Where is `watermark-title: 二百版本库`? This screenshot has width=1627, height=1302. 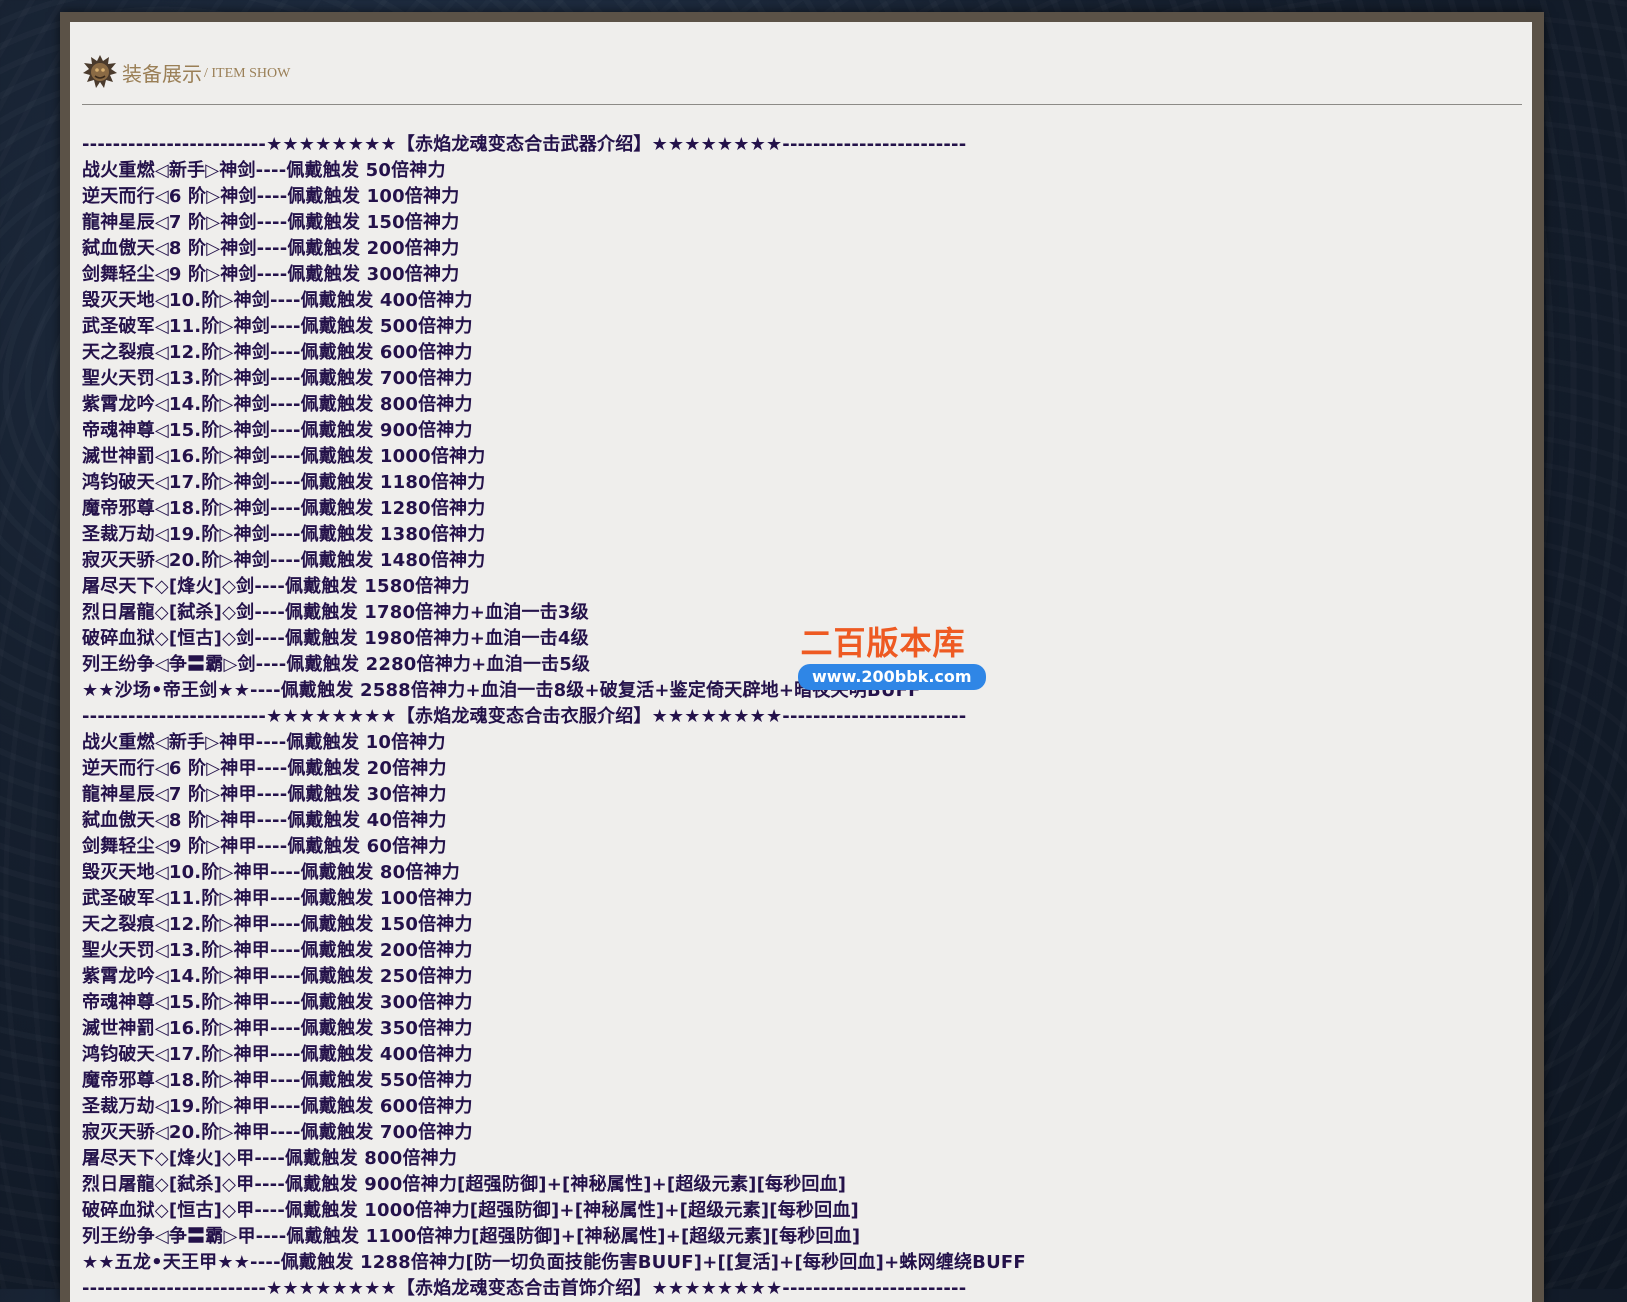
watermark-title: 二百版本库 is located at coordinates (883, 643).